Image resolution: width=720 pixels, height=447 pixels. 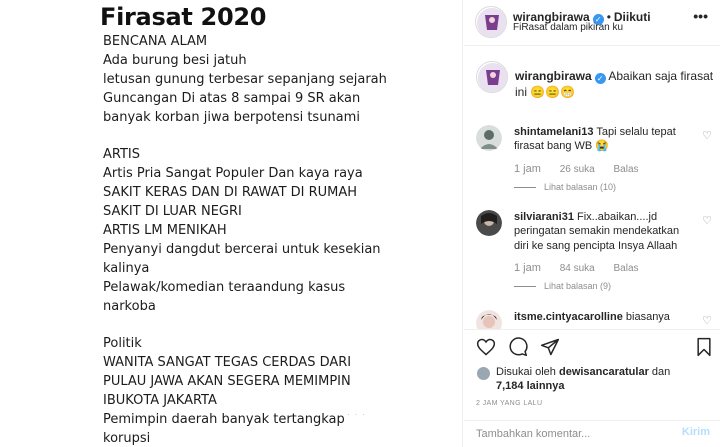 What do you see at coordinates (129, 306) in the screenshot?
I see `post-text-line: narkoba` at bounding box center [129, 306].